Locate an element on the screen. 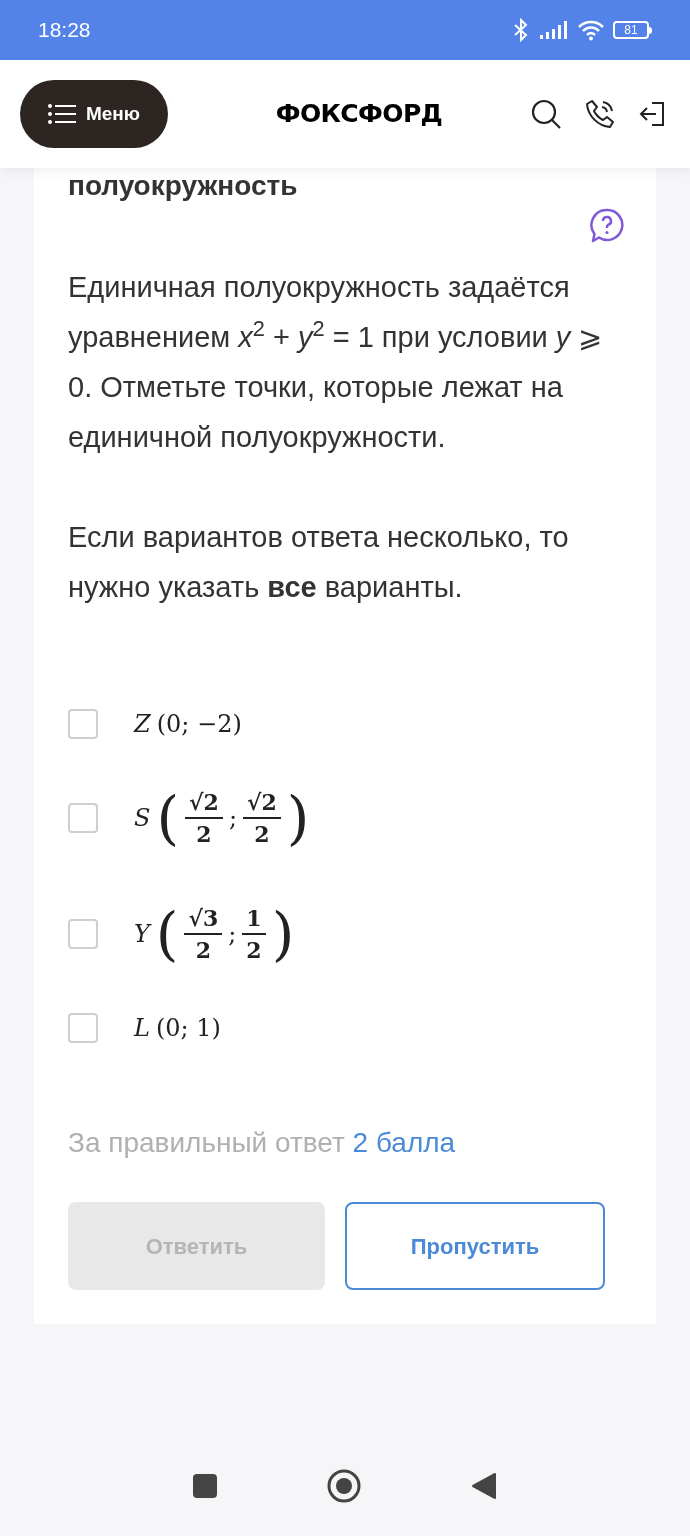  score-label: За правильный ответ is located at coordinates (206, 1142).